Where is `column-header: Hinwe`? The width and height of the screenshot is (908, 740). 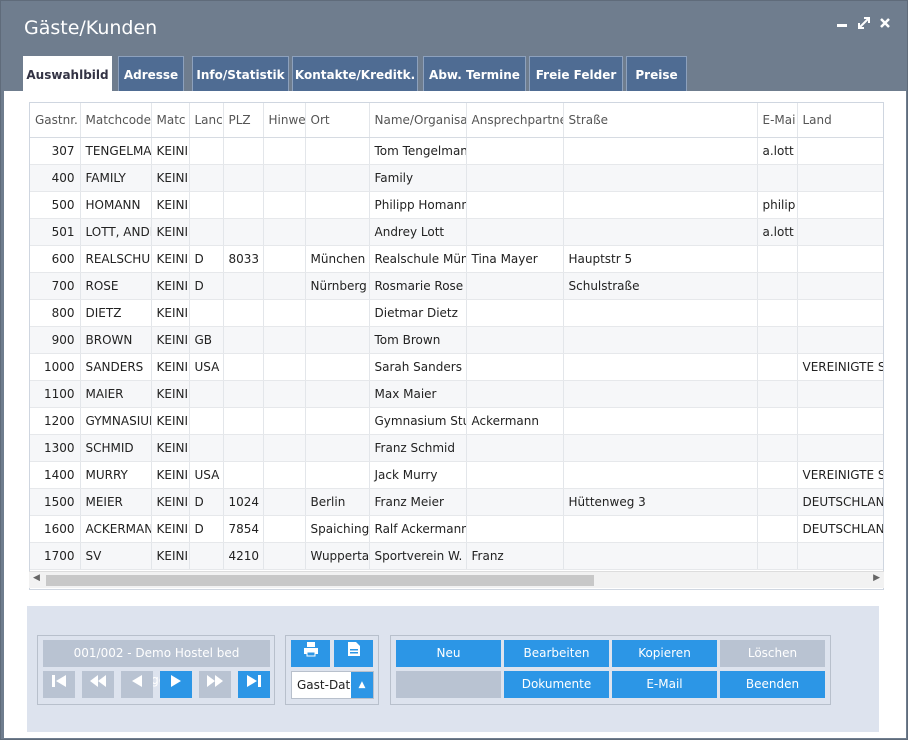 column-header: Hinwe is located at coordinates (284, 120).